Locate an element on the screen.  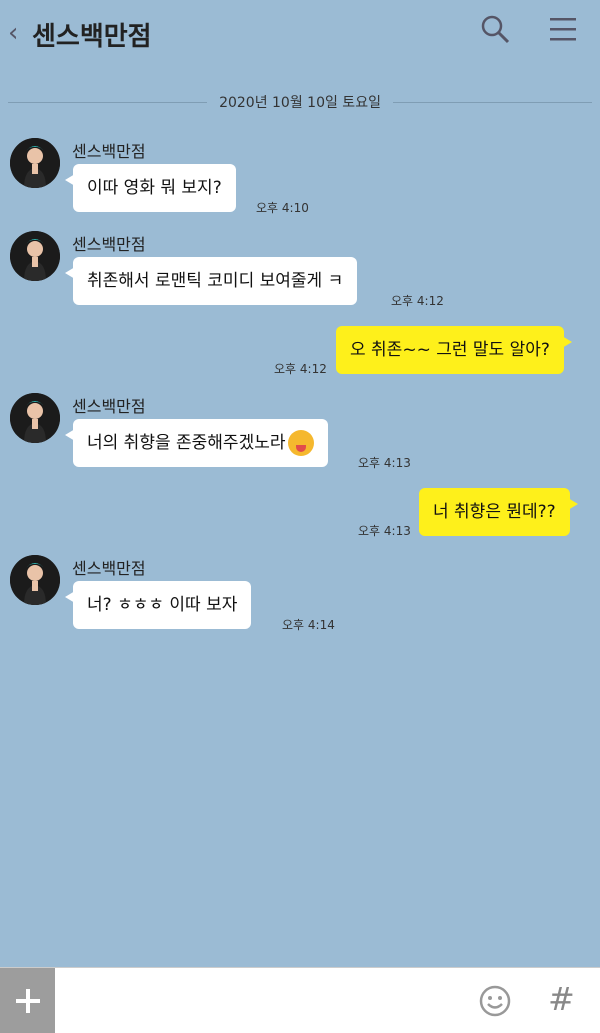
date-text: 2020년 10월 10일 토요일 is located at coordinates (300, 103).